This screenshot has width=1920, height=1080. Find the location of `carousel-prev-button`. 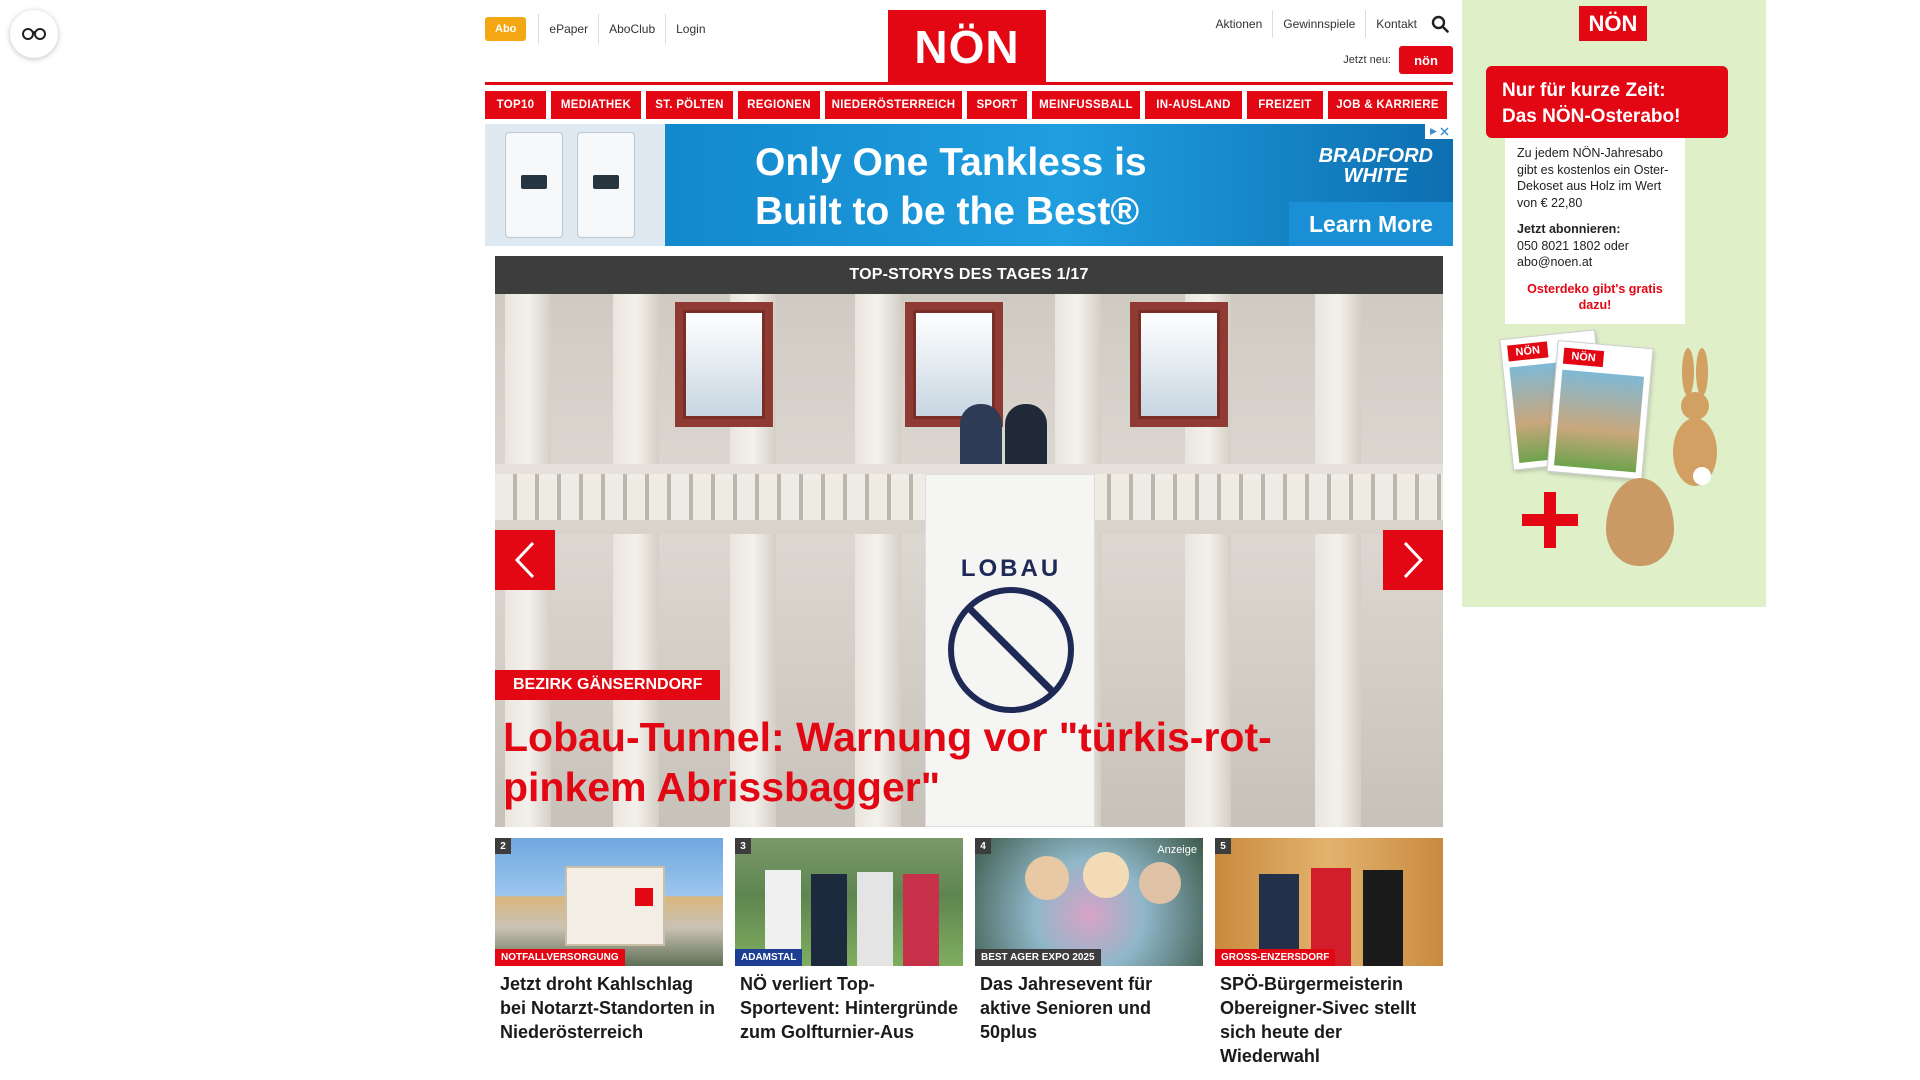

carousel-prev-button is located at coordinates (525, 560).